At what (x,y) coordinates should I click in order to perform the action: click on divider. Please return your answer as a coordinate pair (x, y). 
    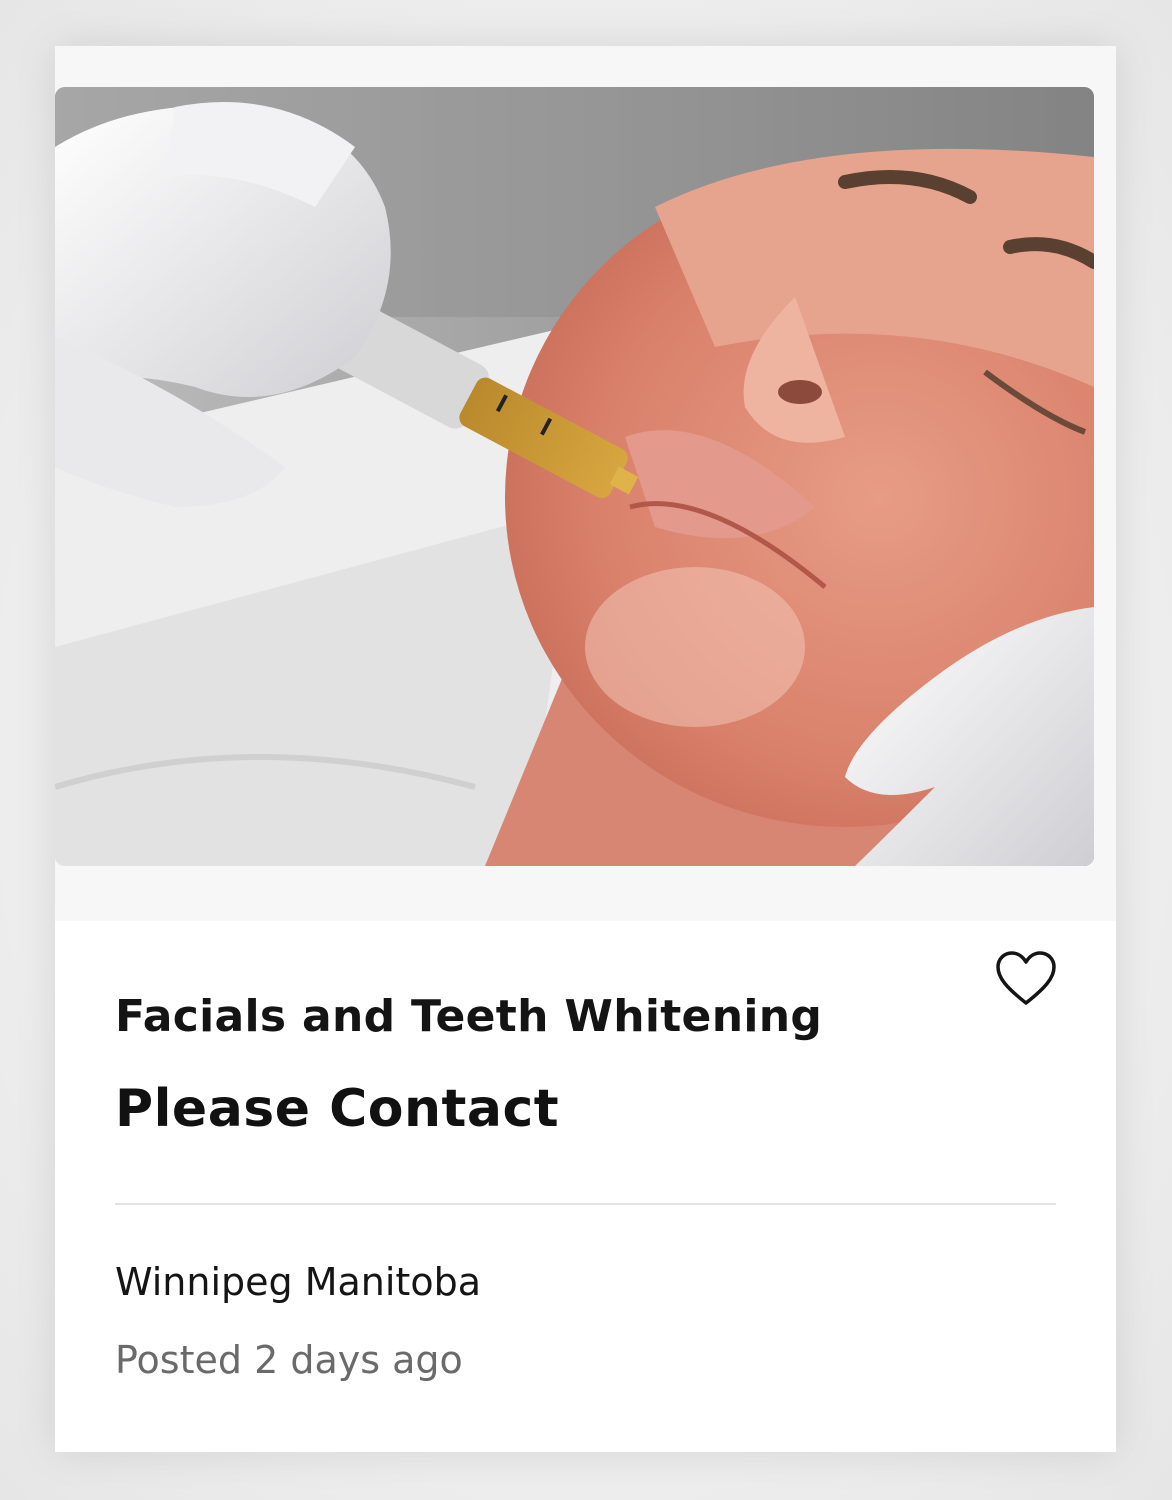
    Looking at the image, I should click on (585, 1204).